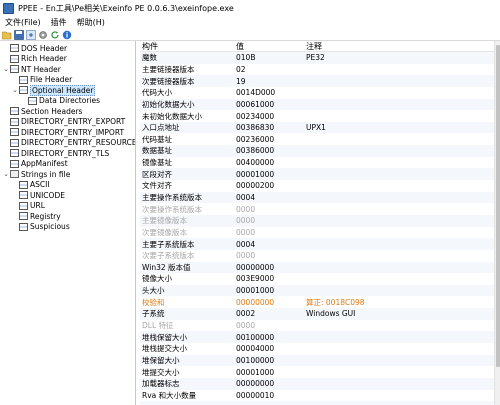  Describe the element at coordinates (172, 116) in the screenshot. I see `cell-field: 未初始化数据大小` at that location.